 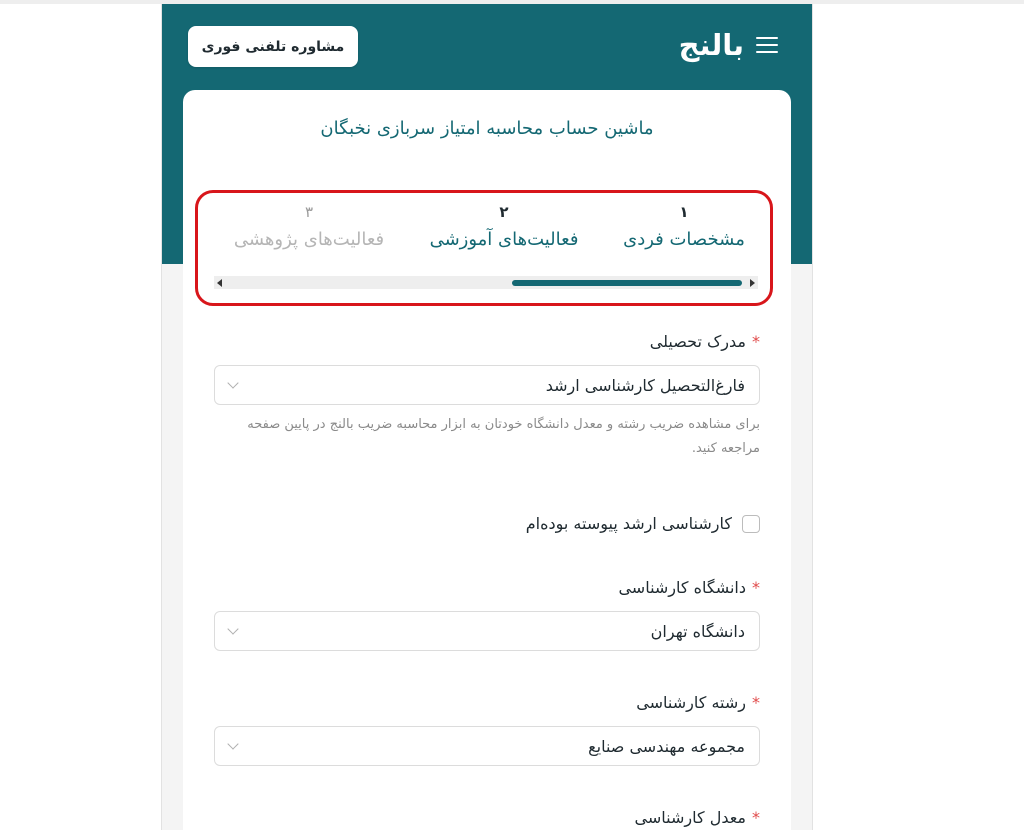 I want to click on continuous-masters-checkbox, so click(x=751, y=523).